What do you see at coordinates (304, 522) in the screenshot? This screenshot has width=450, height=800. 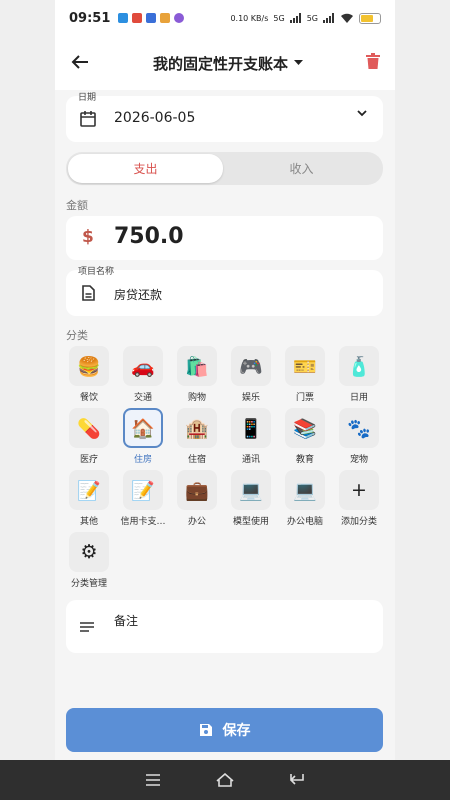 I see `category-name: 办公电脑` at bounding box center [304, 522].